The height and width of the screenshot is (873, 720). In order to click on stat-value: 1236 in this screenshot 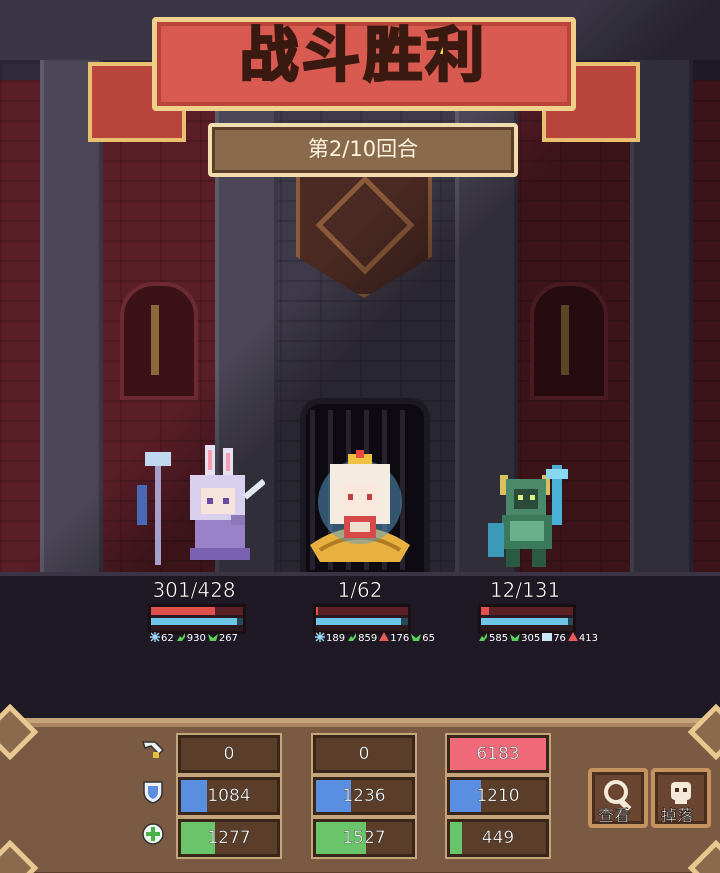, I will do `click(364, 796)`.